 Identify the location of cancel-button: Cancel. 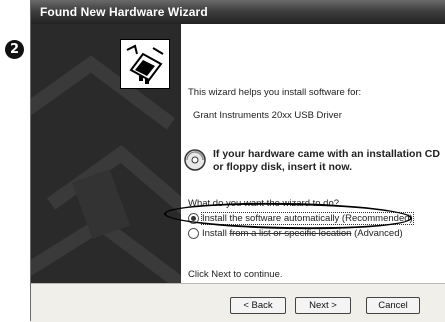
(393, 305).